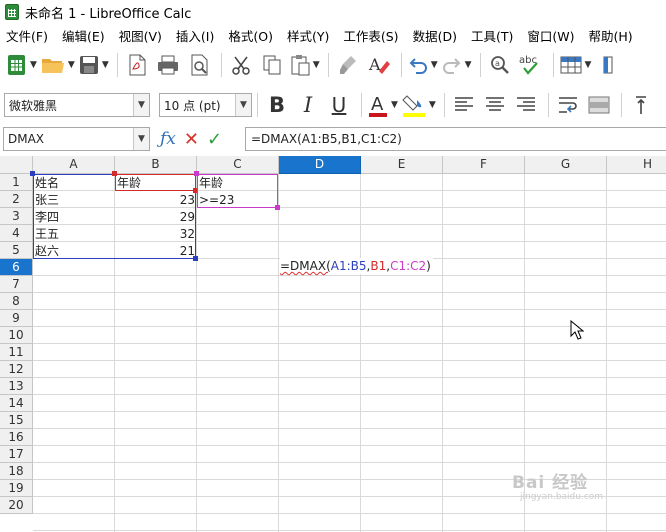 This screenshot has width=666, height=532. What do you see at coordinates (495, 105) in the screenshot?
I see `align-center-button` at bounding box center [495, 105].